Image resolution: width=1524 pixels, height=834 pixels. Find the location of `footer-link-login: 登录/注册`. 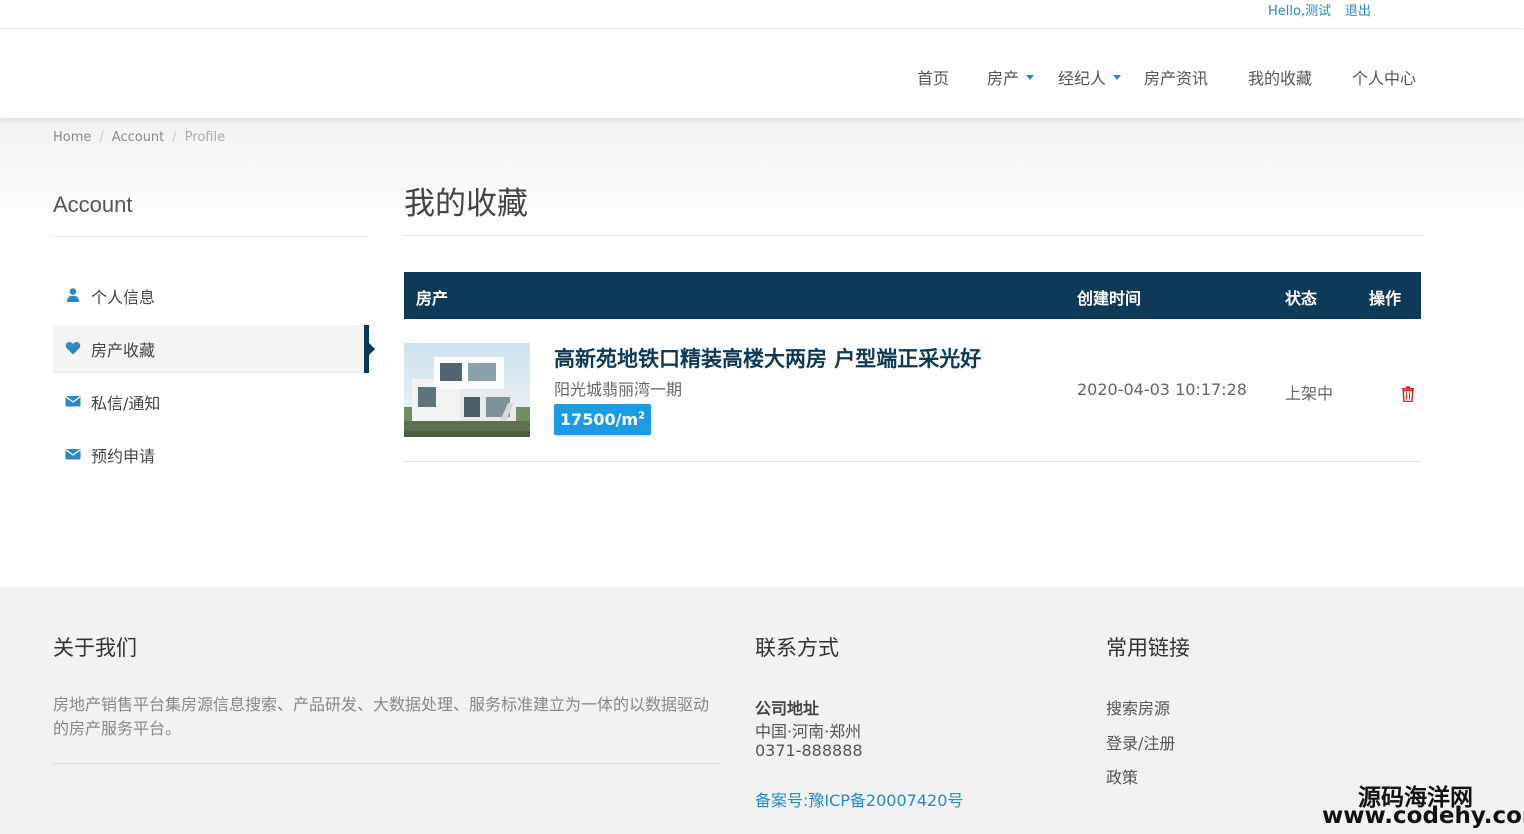

footer-link-login: 登录/注册 is located at coordinates (1140, 742).